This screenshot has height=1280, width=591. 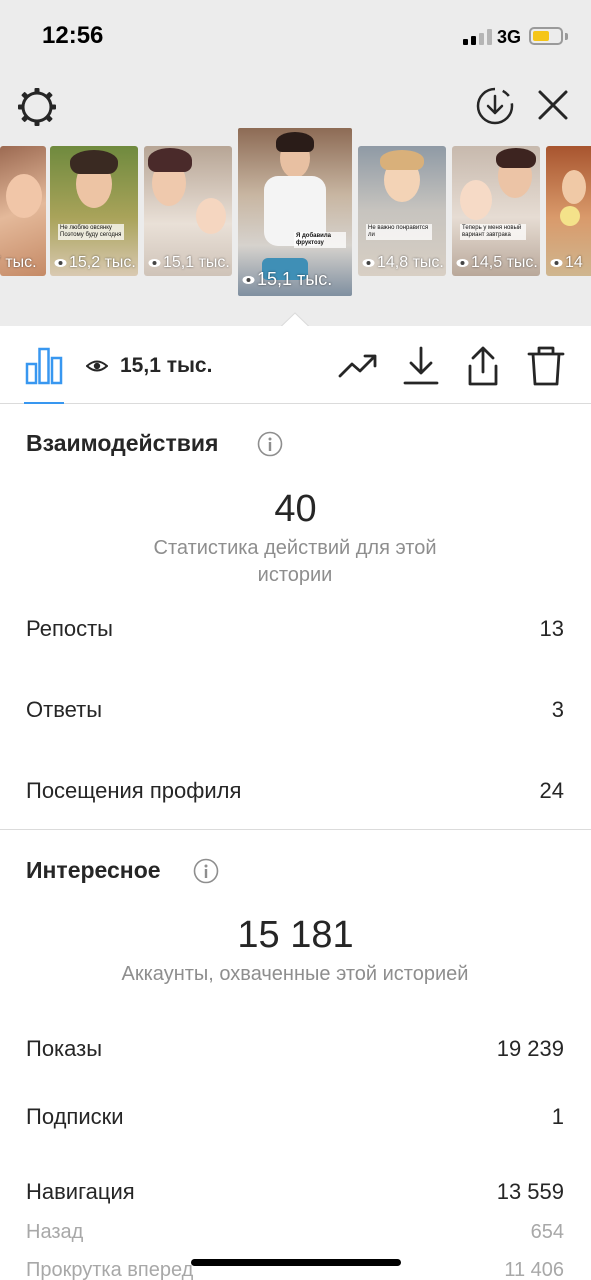 I want to click on impressions-value: 19 239, so click(x=530, y=1048).